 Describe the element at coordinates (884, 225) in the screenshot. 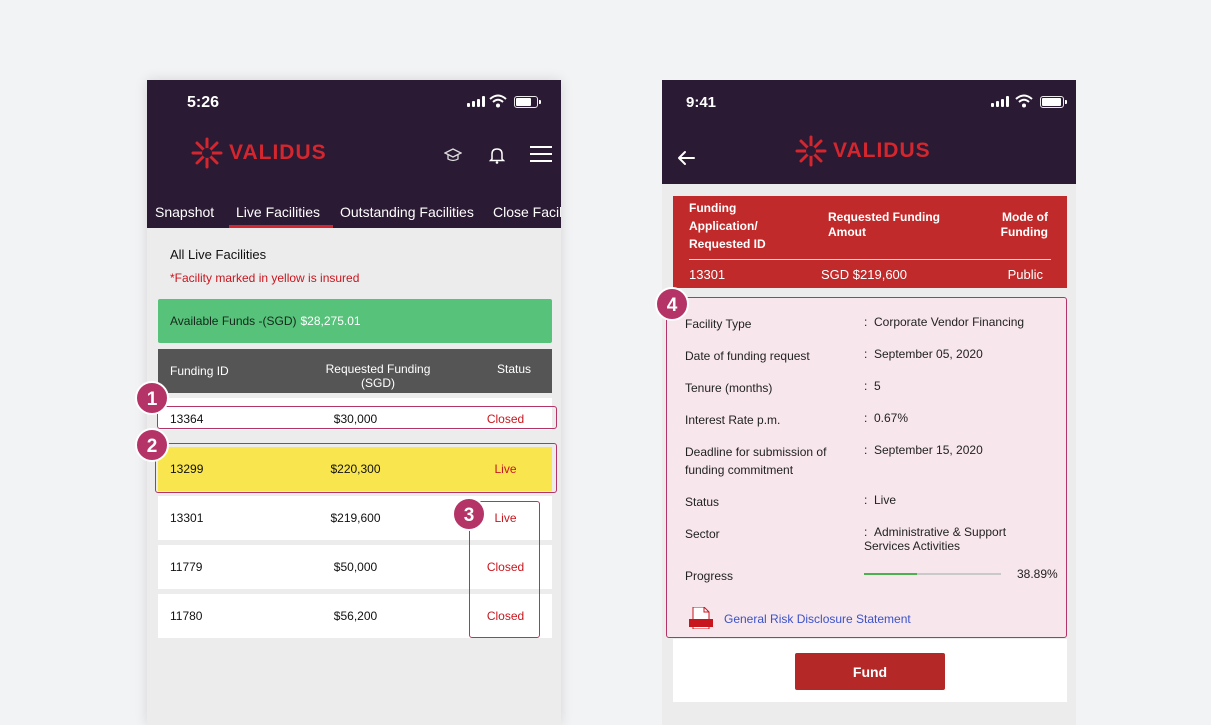

I see `col-requested-amount-heading: Requested Funding Amout` at that location.